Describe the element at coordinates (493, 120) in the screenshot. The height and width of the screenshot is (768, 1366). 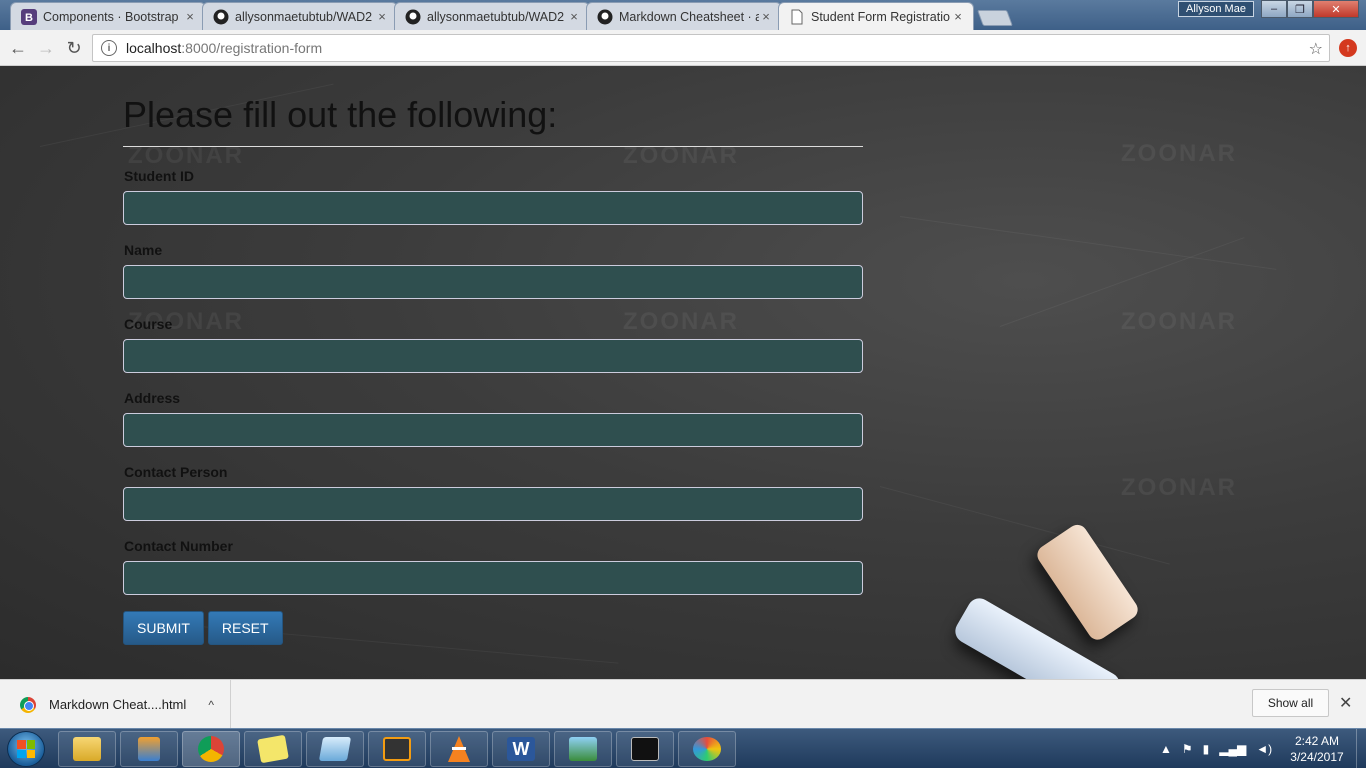
I see `form-heading: Please fill out the following:` at that location.